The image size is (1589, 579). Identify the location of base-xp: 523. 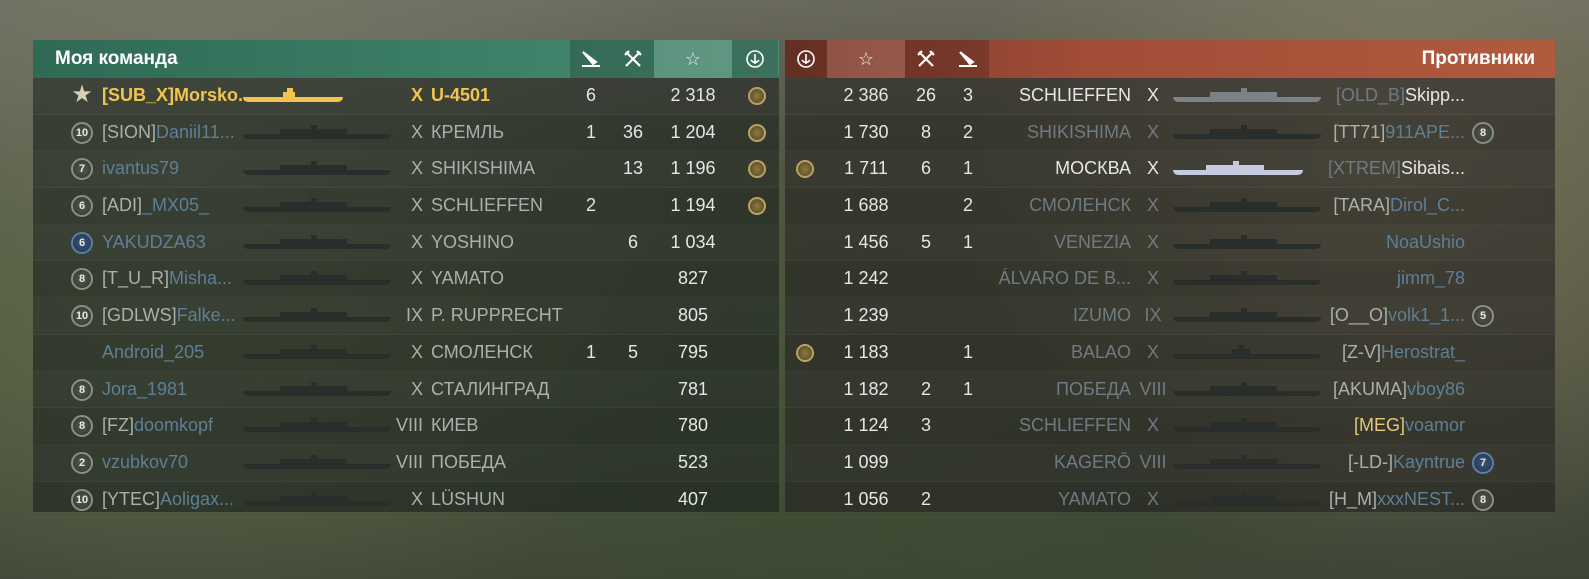
(693, 461).